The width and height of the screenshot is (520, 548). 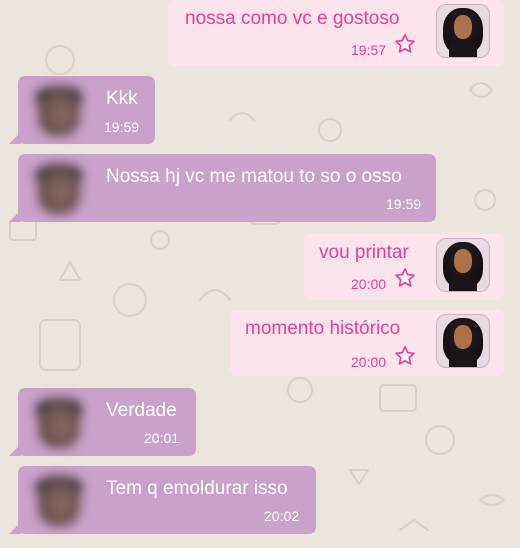 I want to click on message-bubble-incoming: Tem q emoldurar isso 20:02, so click(x=162, y=500).